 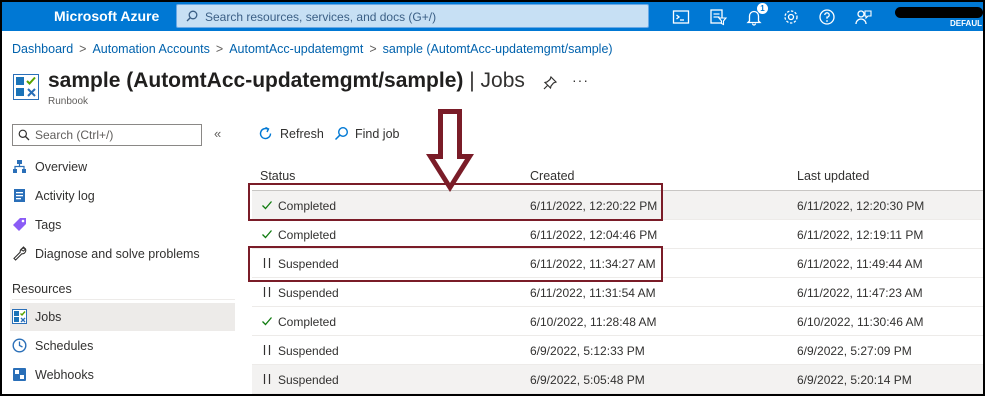 What do you see at coordinates (26, 87) in the screenshot?
I see `runbook-icon` at bounding box center [26, 87].